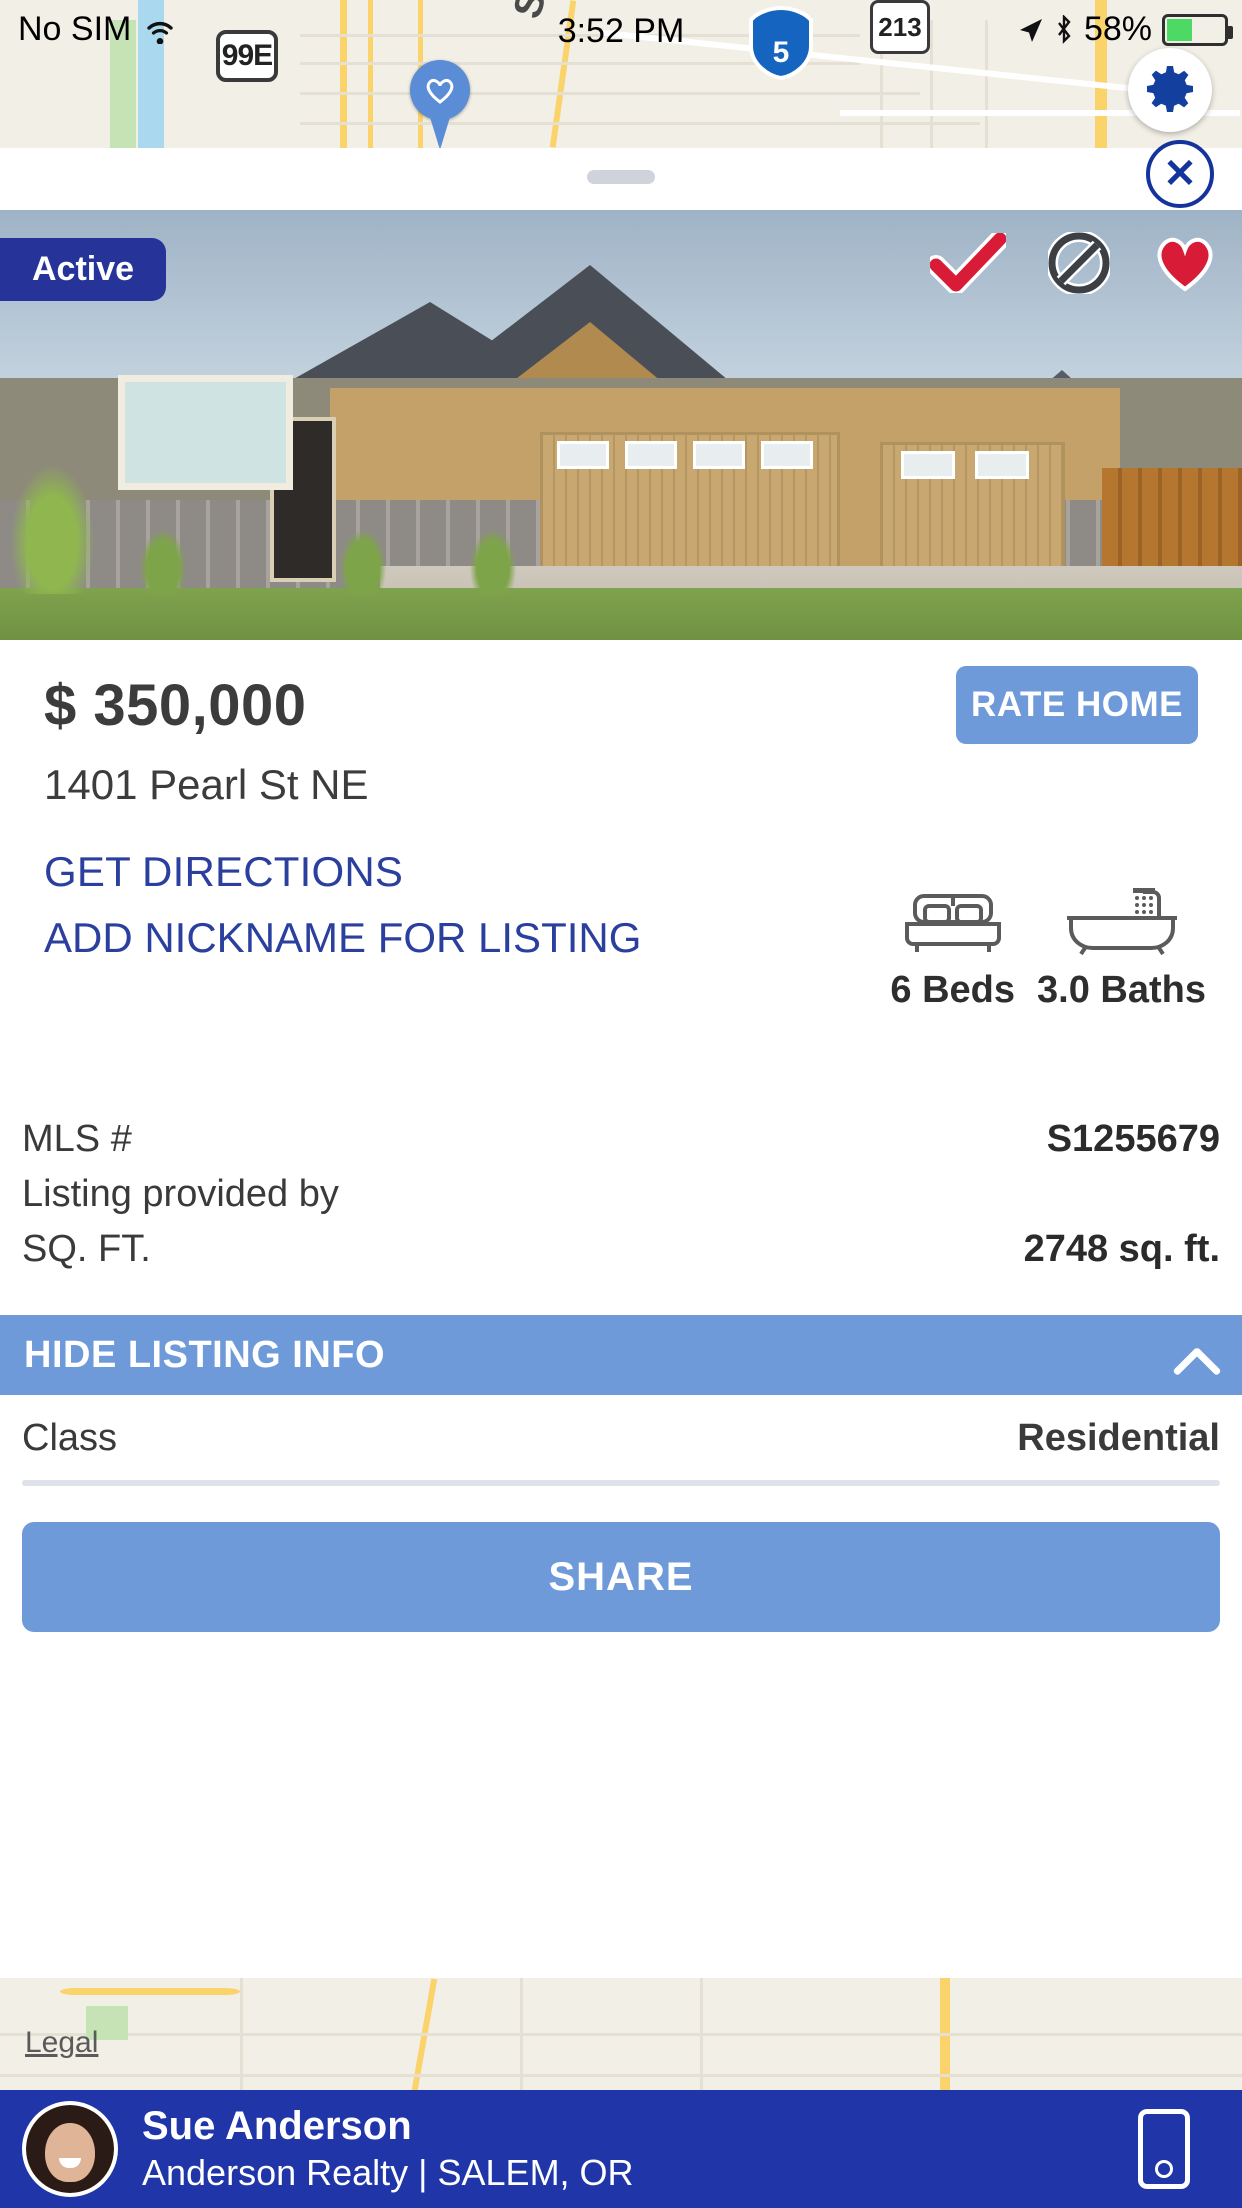 This screenshot has height=2208, width=1242. I want to click on photo-action-group, so click(1074, 263).